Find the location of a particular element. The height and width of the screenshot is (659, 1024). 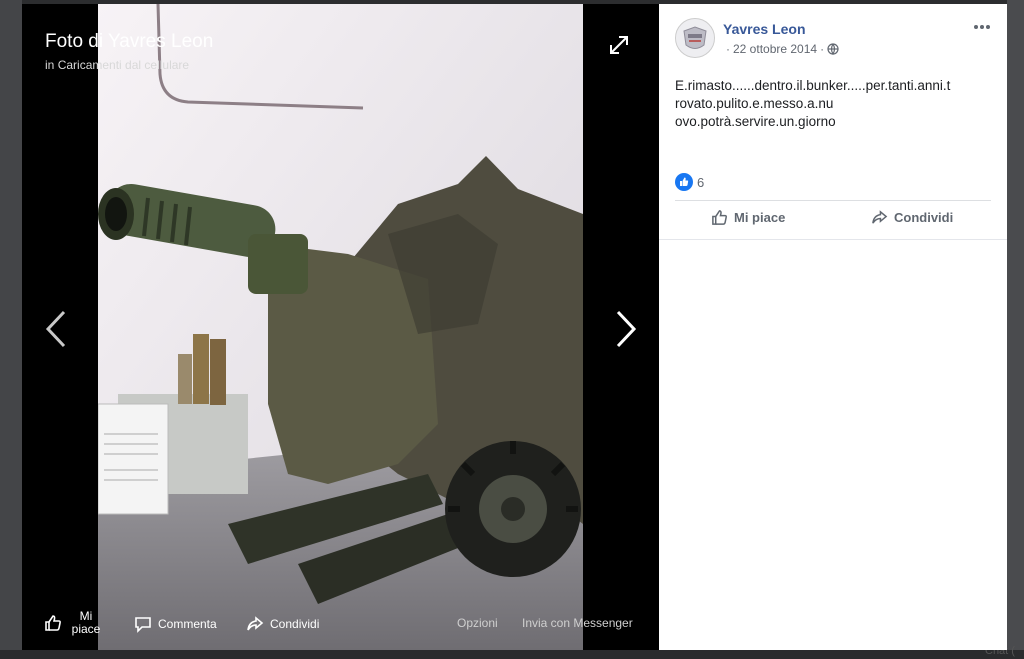

post-date: 22 ottobre 2014 is located at coordinates (775, 49).